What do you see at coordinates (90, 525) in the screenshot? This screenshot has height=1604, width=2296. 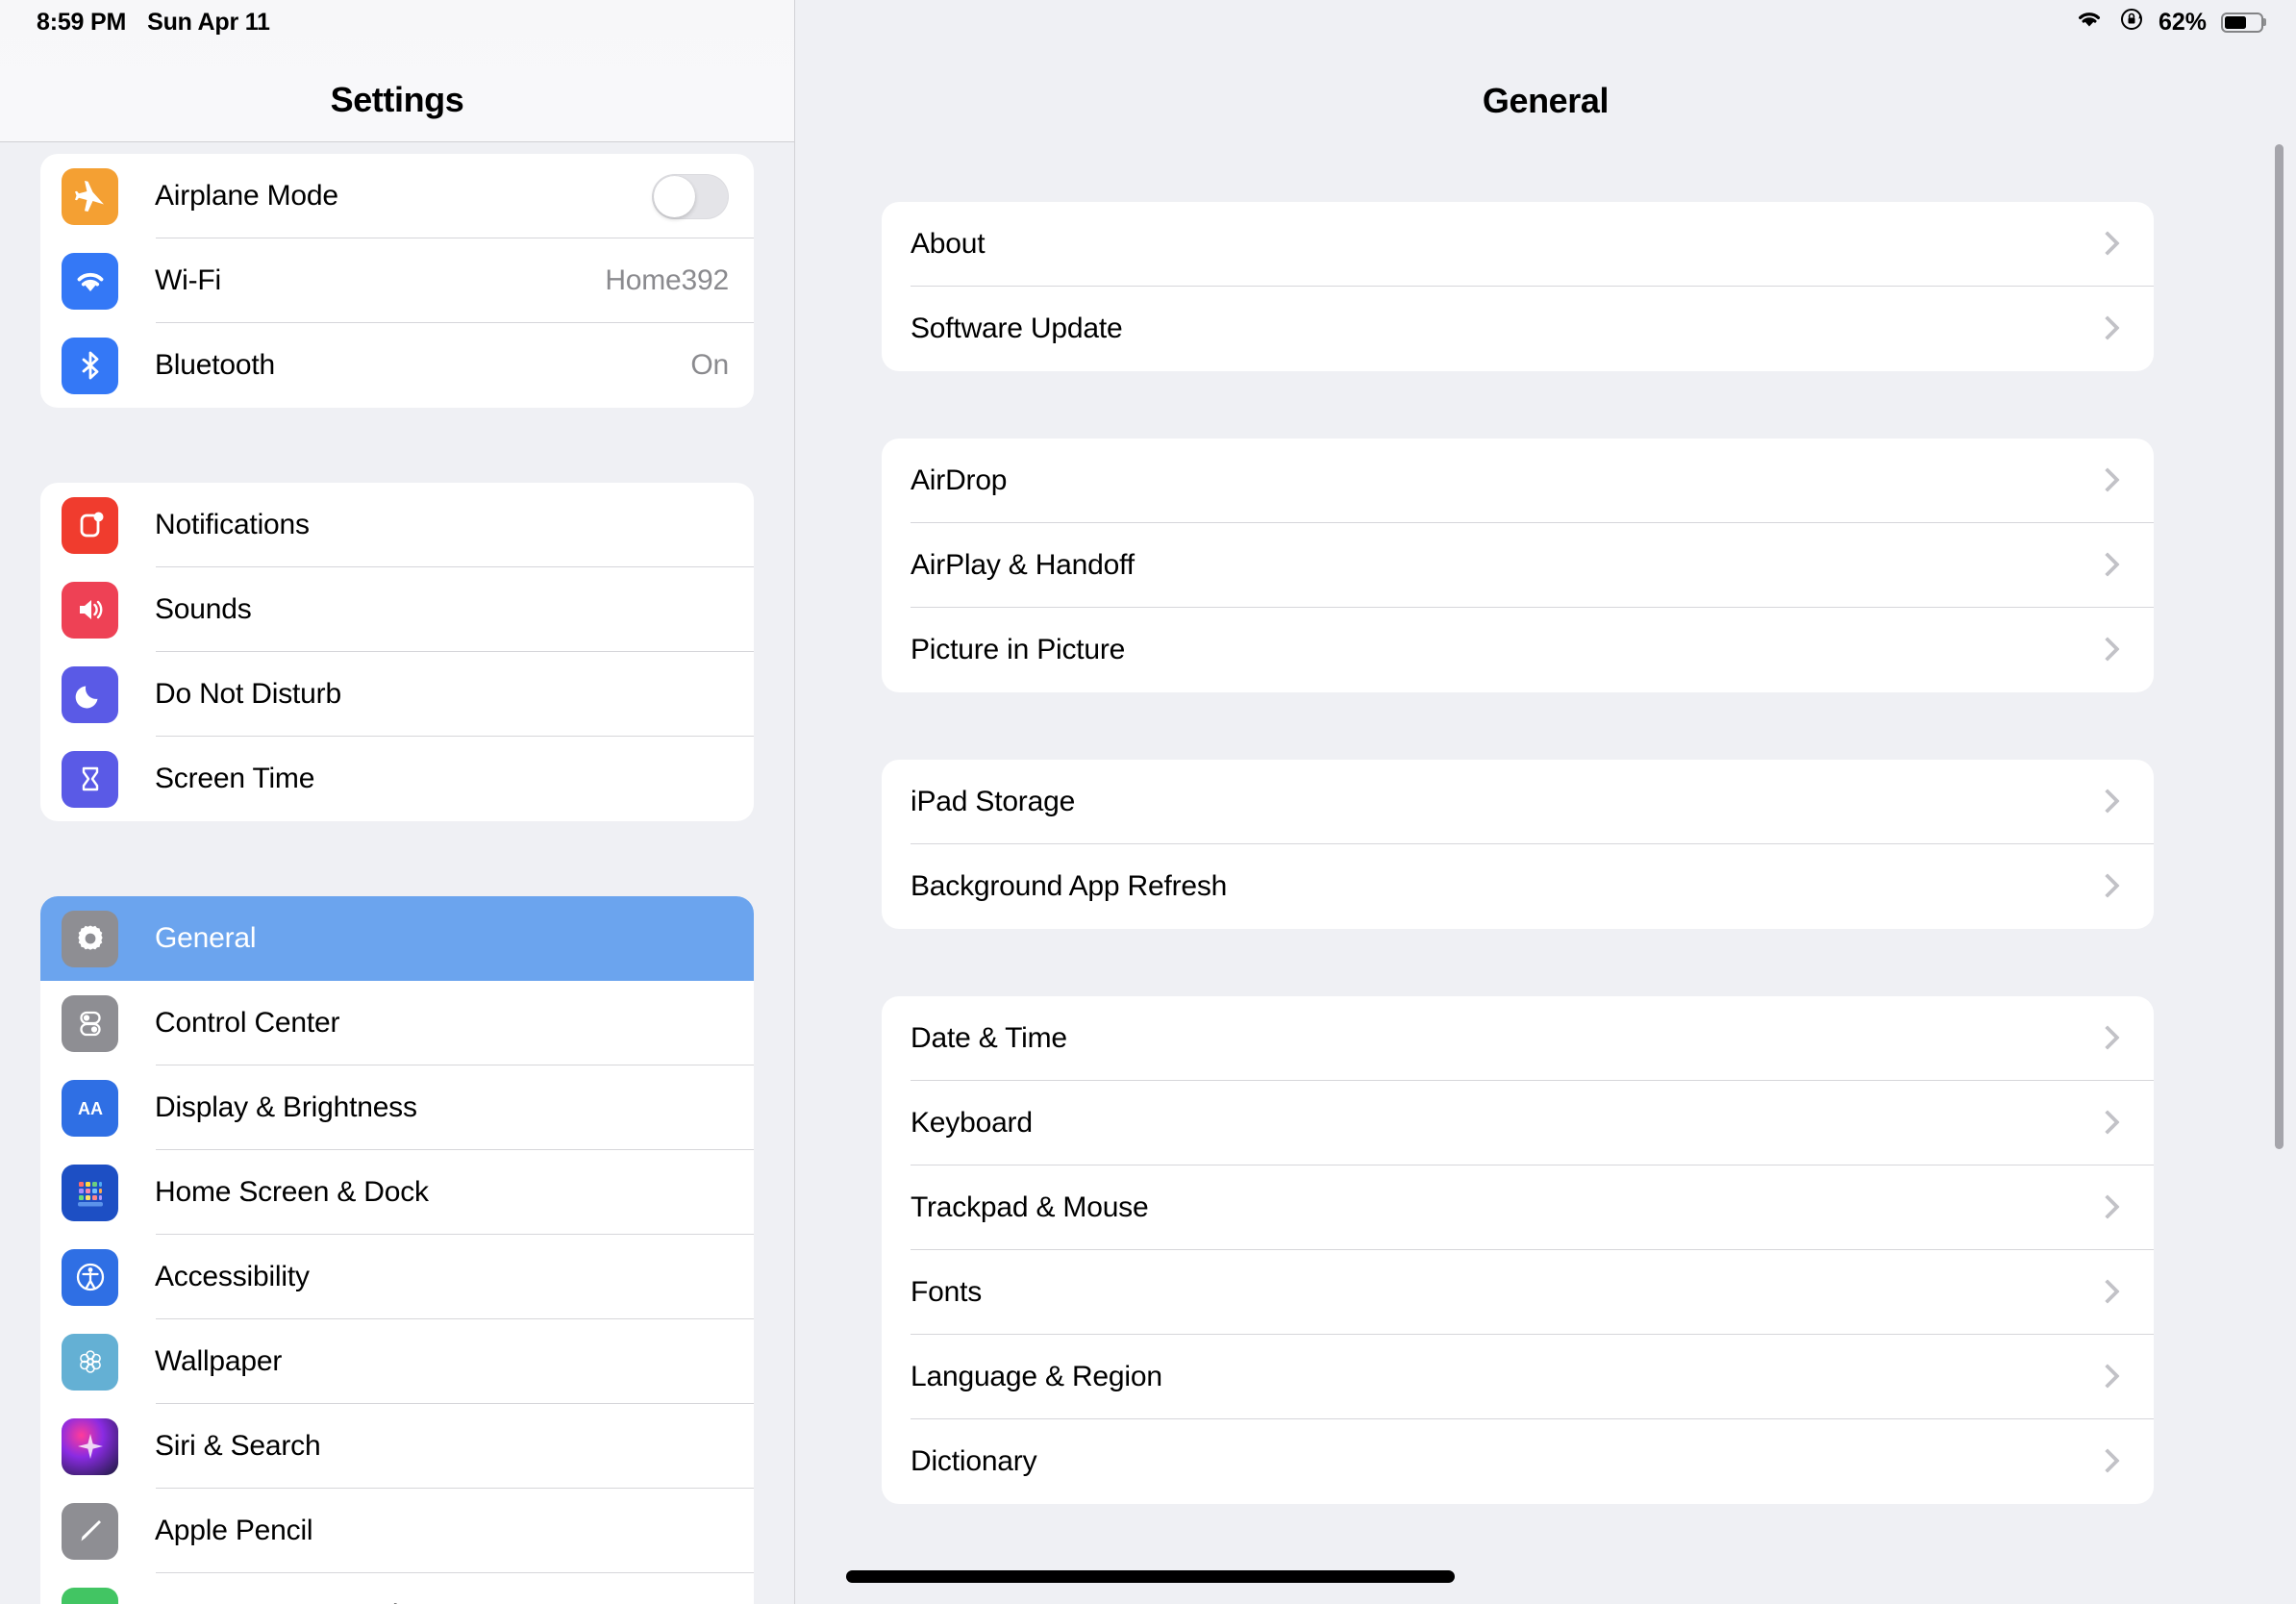 I see `notifications-icon` at bounding box center [90, 525].